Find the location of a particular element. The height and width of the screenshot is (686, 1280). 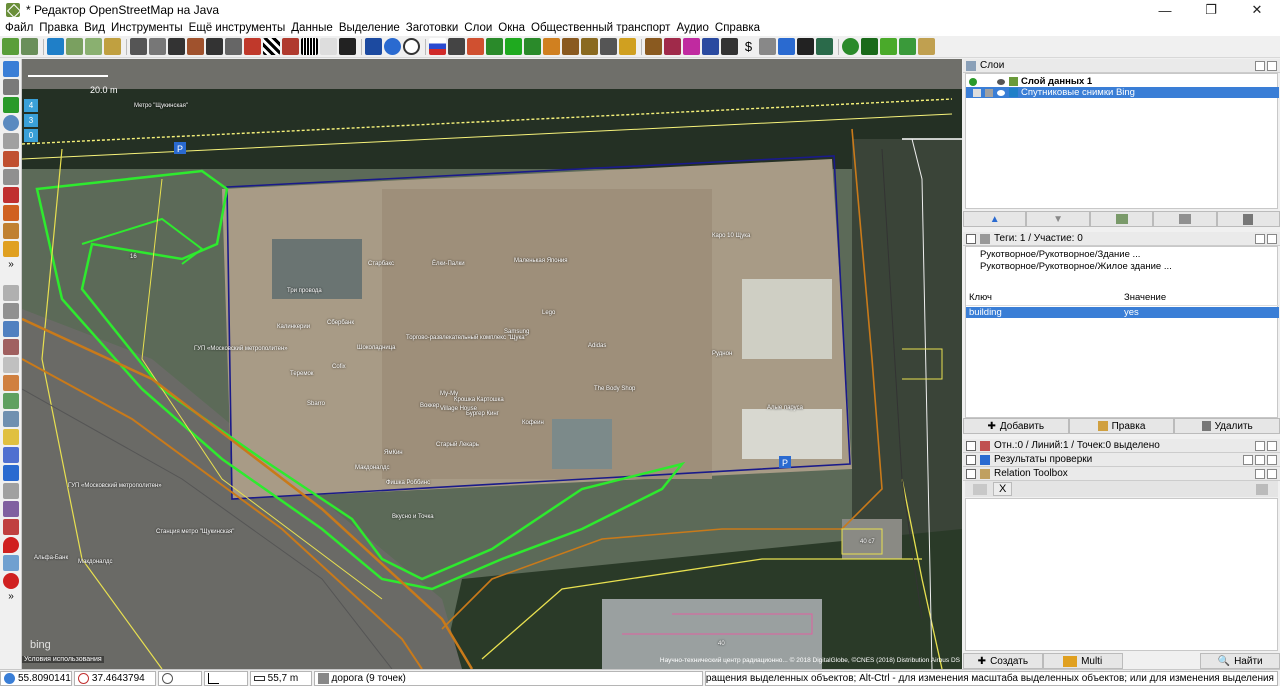

car-icon is located at coordinates (347, 46).